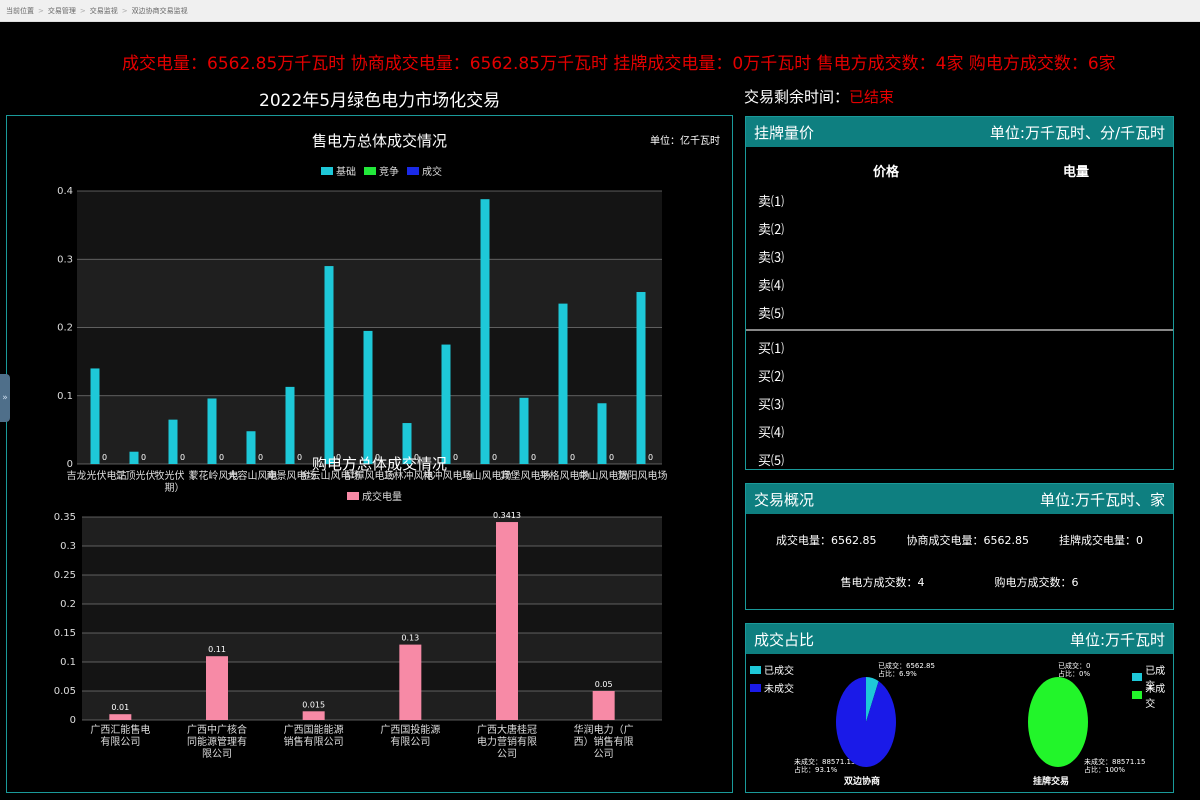 This screenshot has height=800, width=1200. I want to click on x-tick-label: 贺阳风电场, so click(643, 475).